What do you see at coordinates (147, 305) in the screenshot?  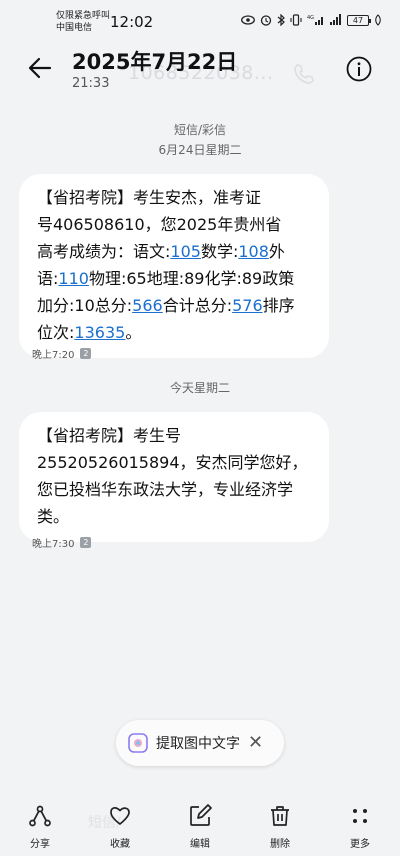 I see `number-link: 566` at bounding box center [147, 305].